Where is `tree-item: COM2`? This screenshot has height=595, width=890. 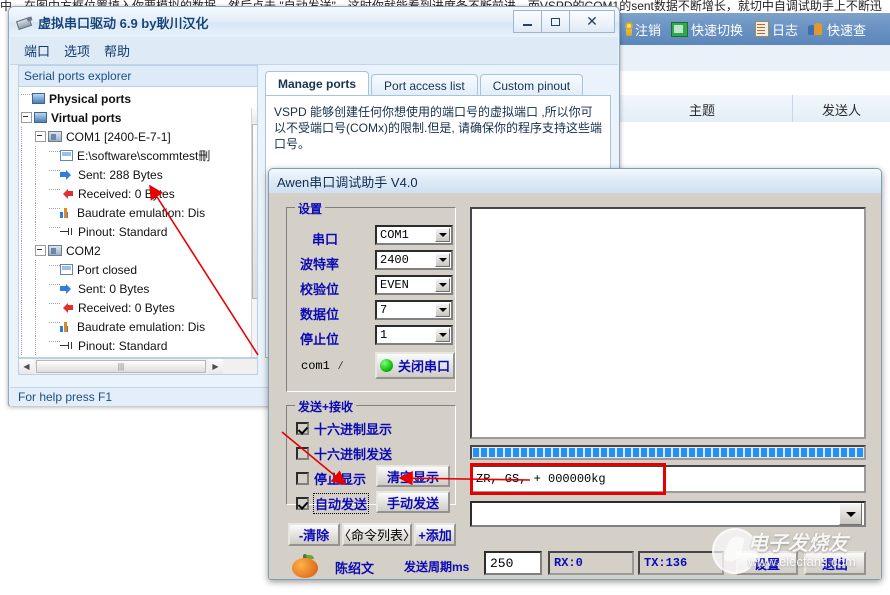 tree-item: COM2 is located at coordinates (139, 250).